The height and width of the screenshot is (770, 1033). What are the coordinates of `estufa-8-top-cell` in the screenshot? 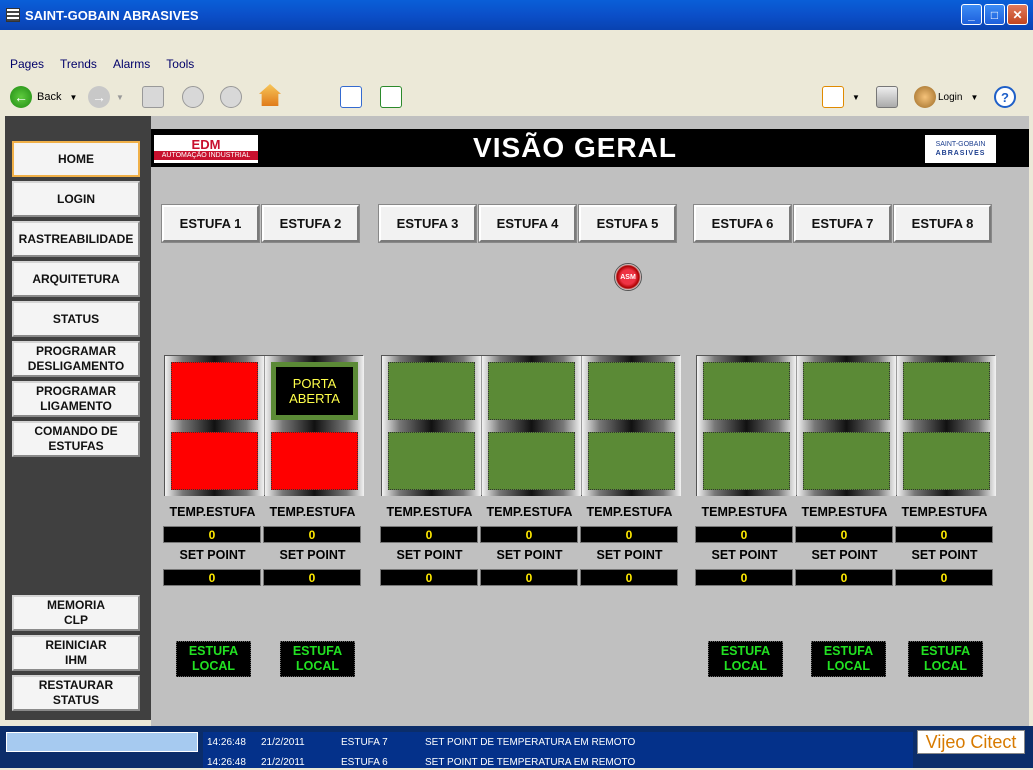 It's located at (946, 391).